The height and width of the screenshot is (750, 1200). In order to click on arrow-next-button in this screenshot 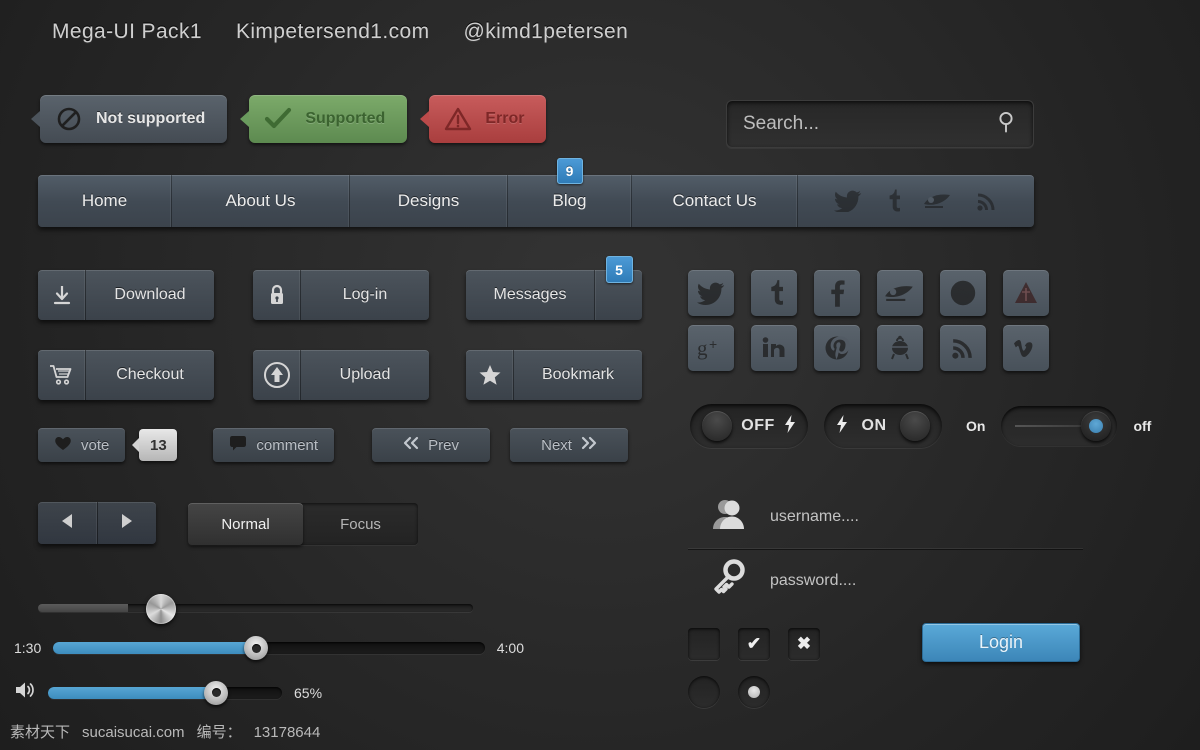, I will do `click(127, 523)`.